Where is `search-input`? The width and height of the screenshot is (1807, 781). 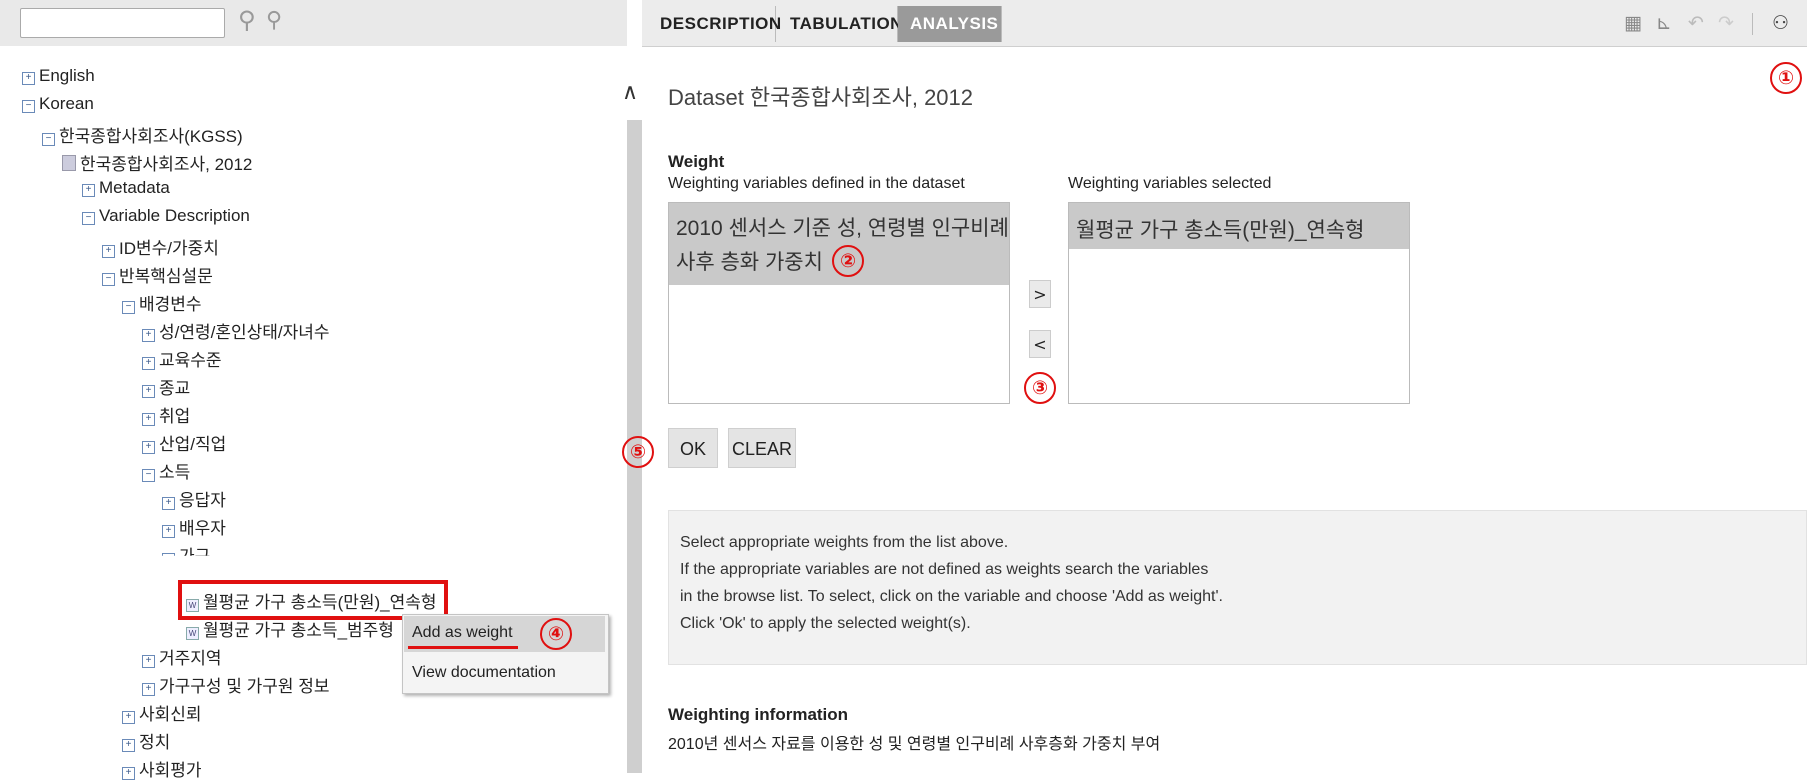 search-input is located at coordinates (122, 23).